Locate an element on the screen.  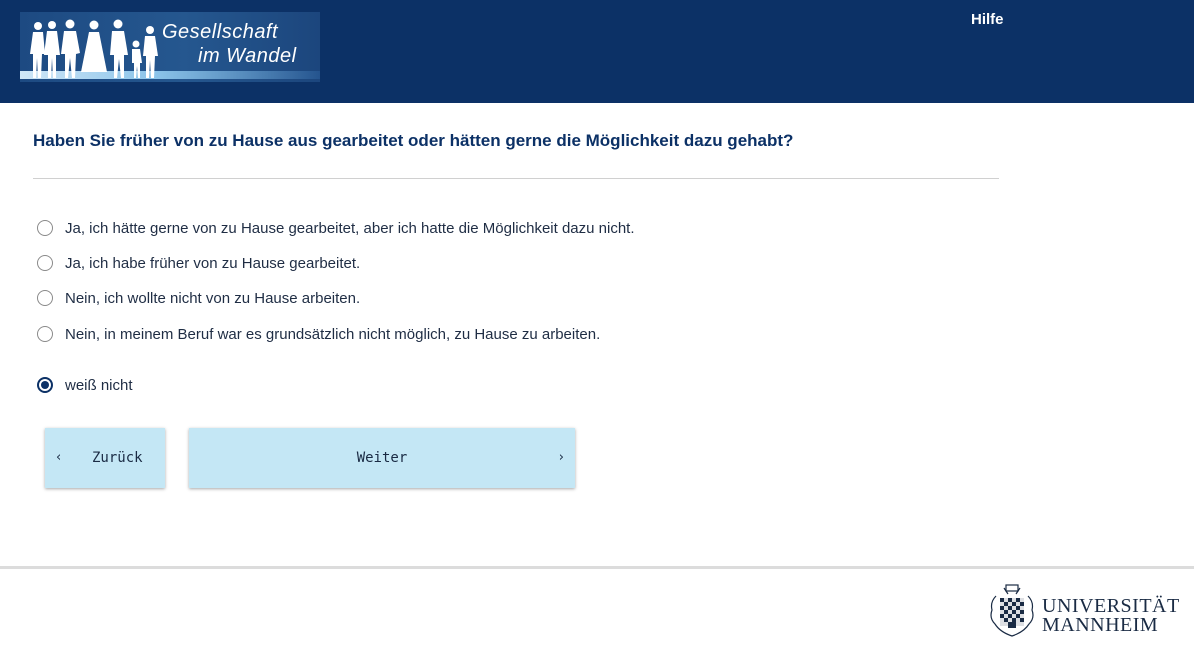
next-button: Weiter › is located at coordinates (382, 458).